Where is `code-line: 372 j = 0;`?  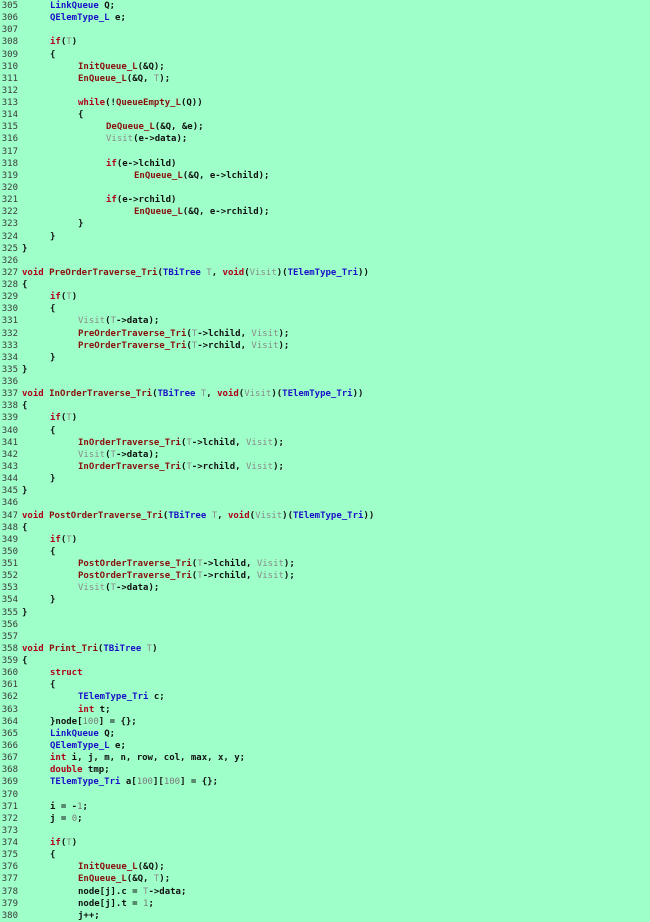 code-line: 372 j = 0; is located at coordinates (41, 819).